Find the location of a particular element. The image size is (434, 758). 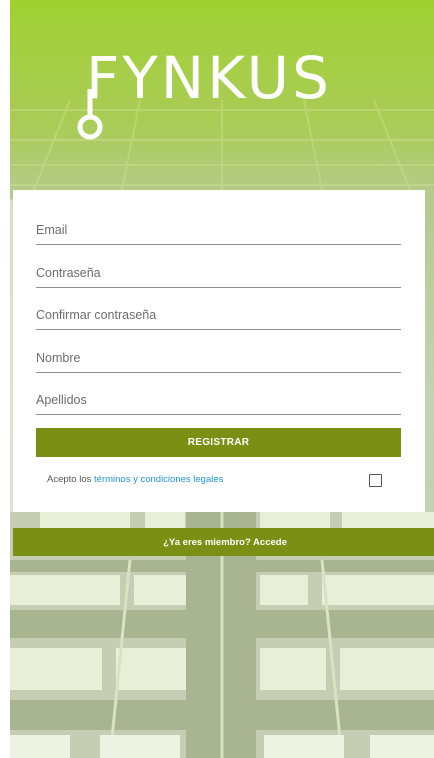

name-field is located at coordinates (218, 354).